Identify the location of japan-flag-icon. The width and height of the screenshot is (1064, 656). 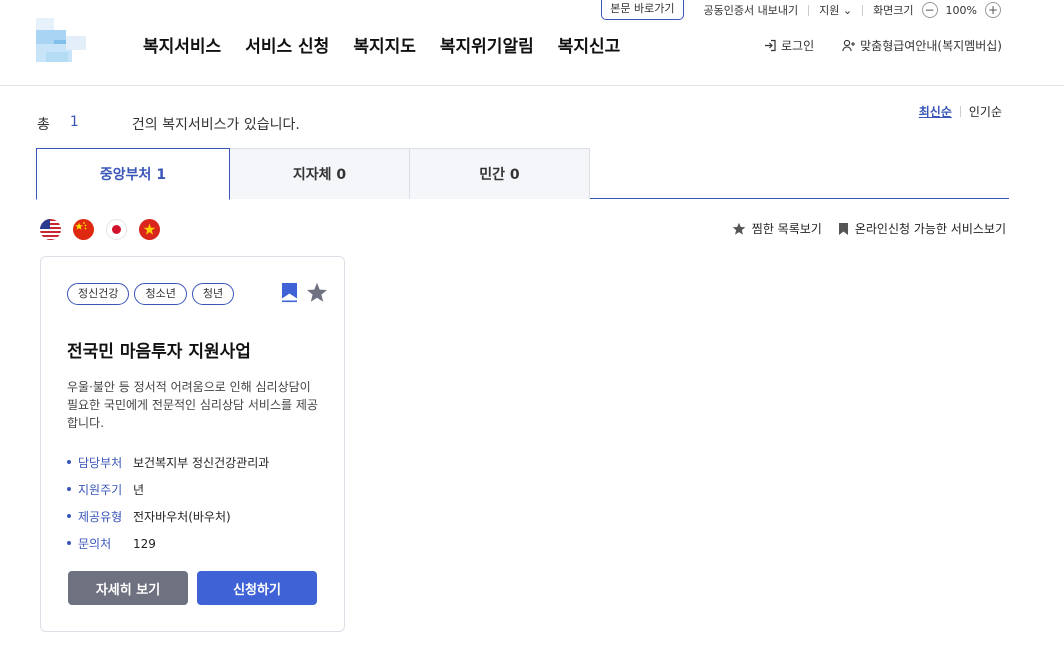
(116, 229).